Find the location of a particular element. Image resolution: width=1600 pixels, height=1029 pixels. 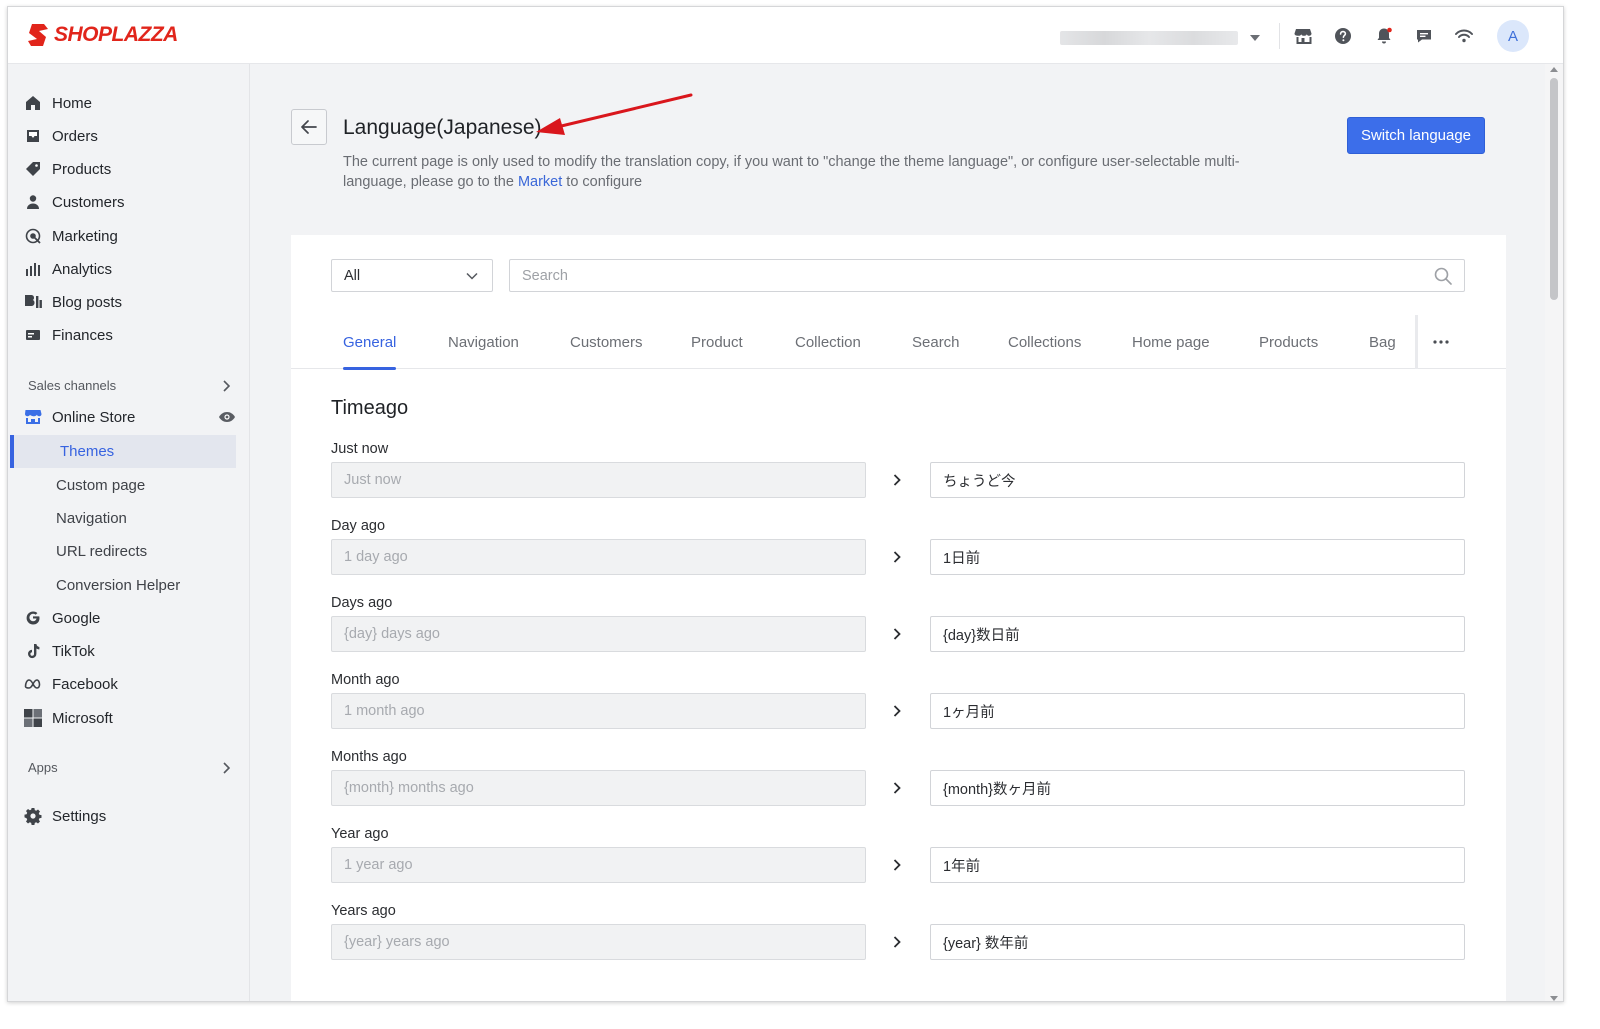

sidebar-item-label: Facebook is located at coordinates (85, 684).